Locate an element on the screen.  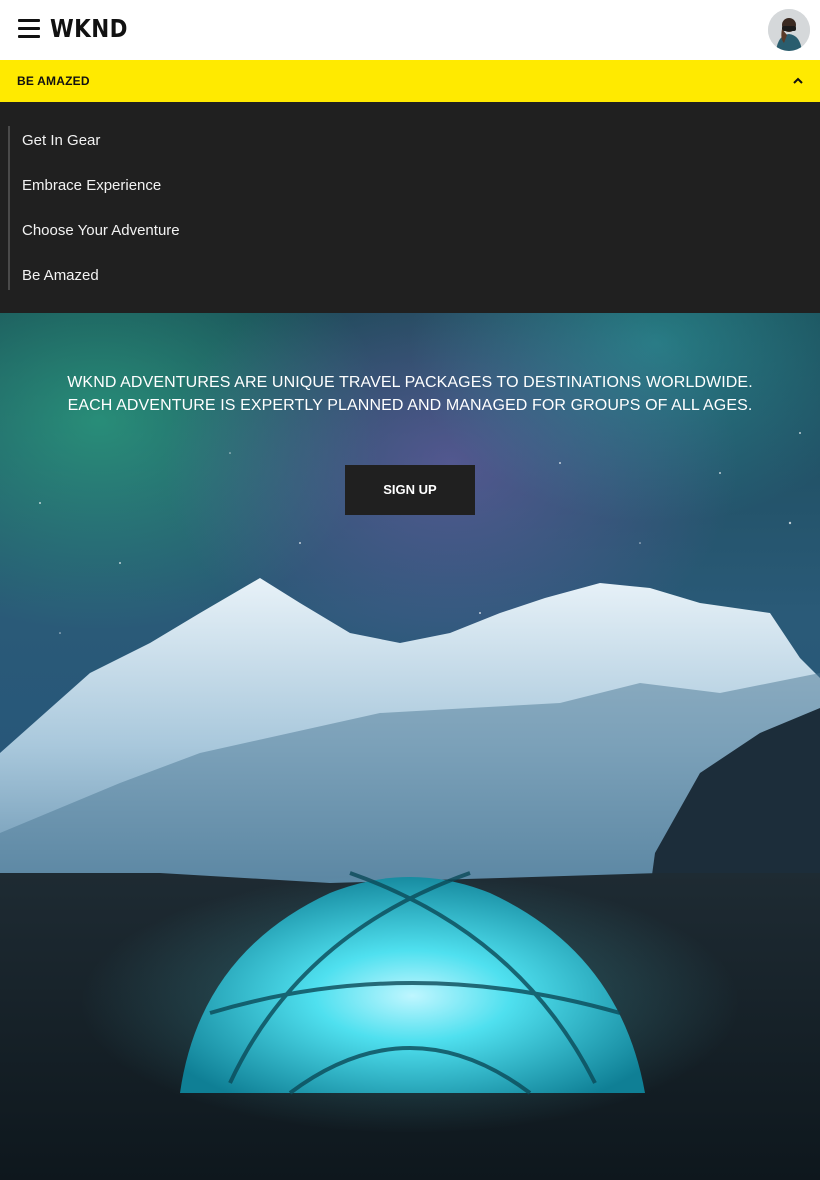
sign-up-button: SIGN UP is located at coordinates (410, 490).